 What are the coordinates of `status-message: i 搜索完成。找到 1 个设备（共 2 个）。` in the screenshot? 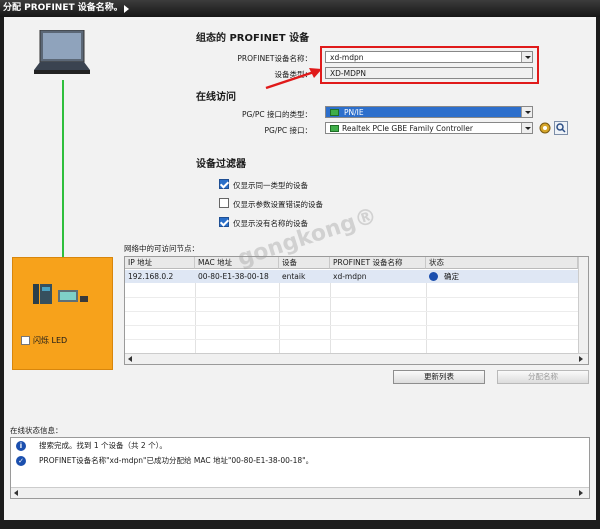 It's located at (294, 446).